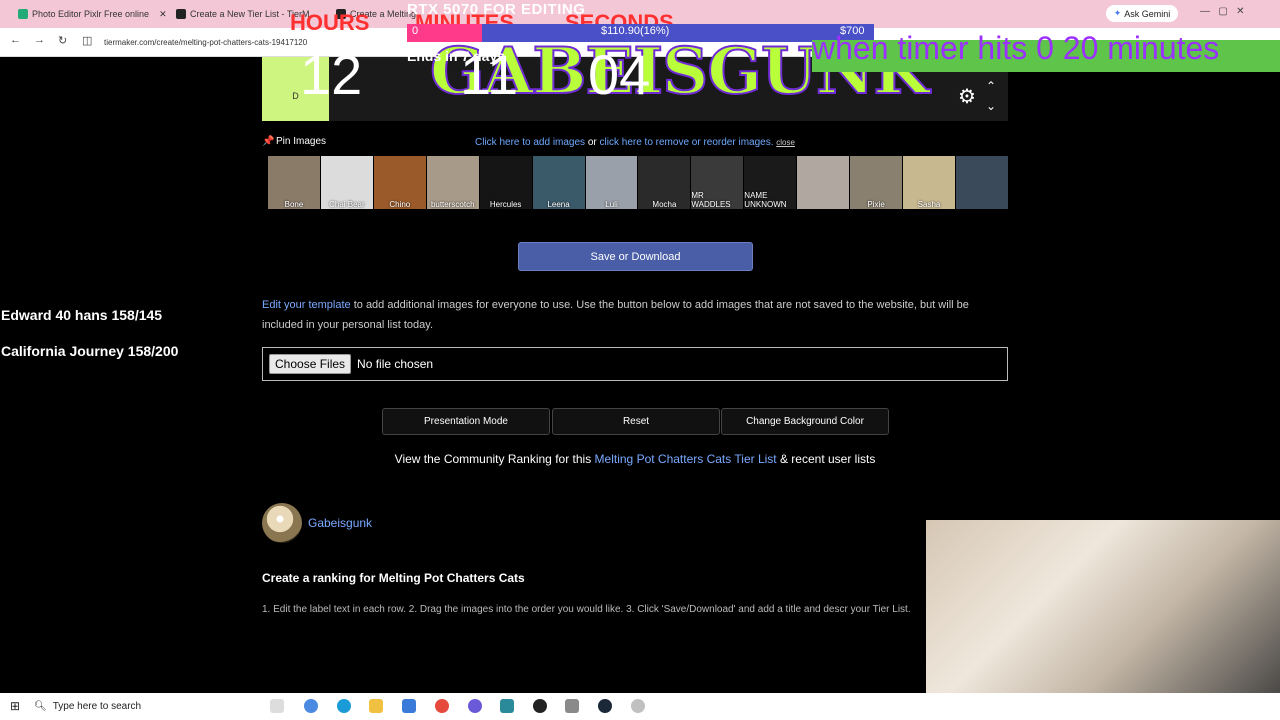 The width and height of the screenshot is (1280, 720). What do you see at coordinates (344, 706) in the screenshot?
I see `edge-icon` at bounding box center [344, 706].